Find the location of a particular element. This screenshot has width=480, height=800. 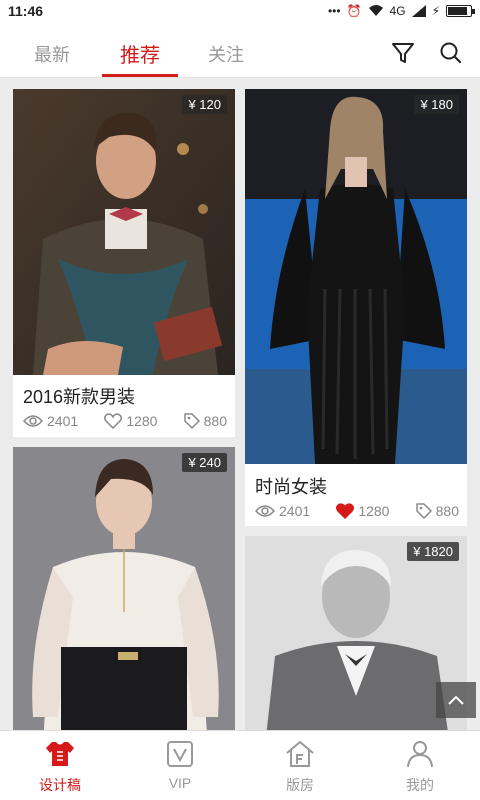

nav-label: 我的 is located at coordinates (420, 785).